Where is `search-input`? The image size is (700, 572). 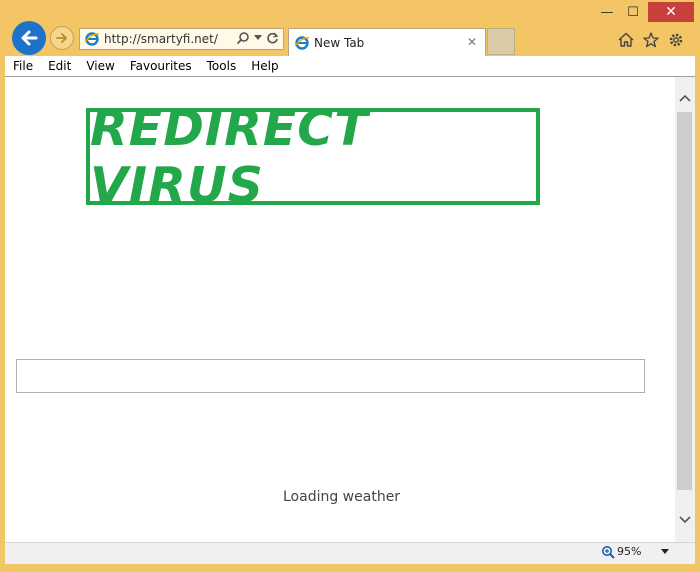
search-input is located at coordinates (330, 376).